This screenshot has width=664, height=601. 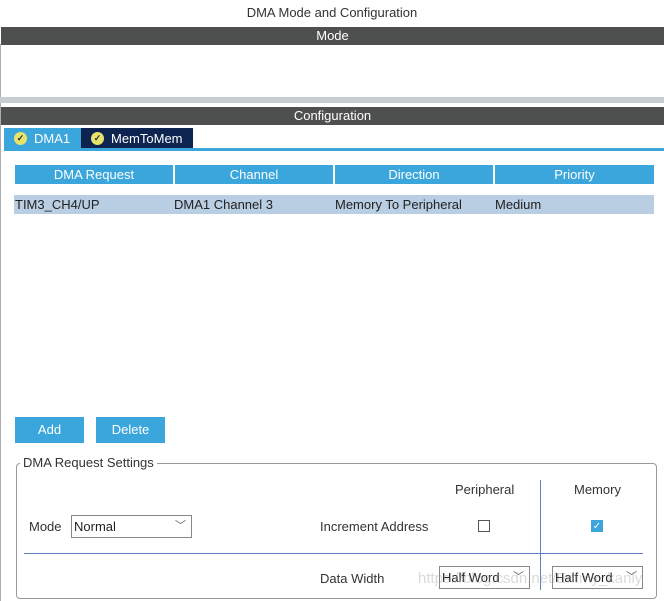 What do you see at coordinates (352, 578) in the screenshot?
I see `data-width-label: Data Width` at bounding box center [352, 578].